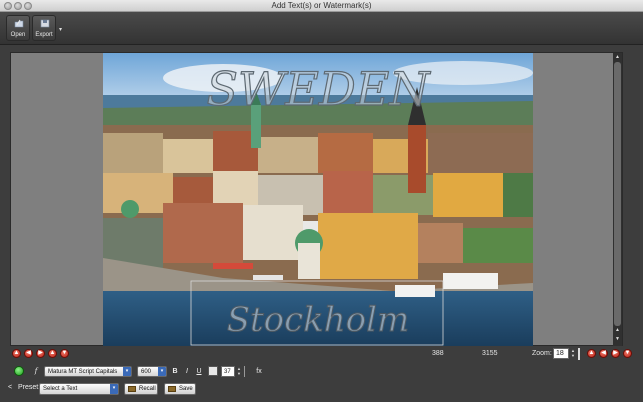 The height and width of the screenshot is (402, 643). Describe the element at coordinates (60, 29) in the screenshot. I see `export-dropdown-icon: ▾` at that location.